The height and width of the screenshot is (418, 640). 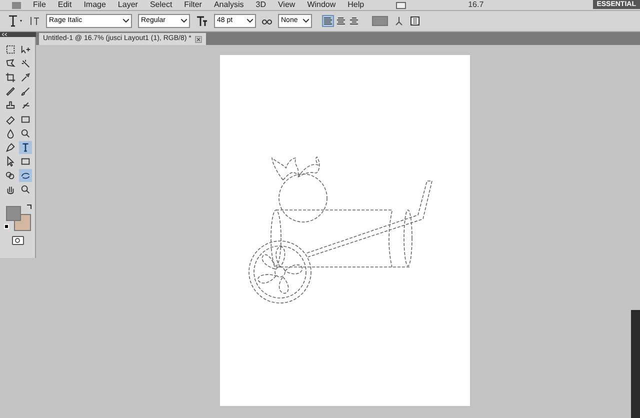 I want to click on lasso-icon, so click(x=10, y=63).